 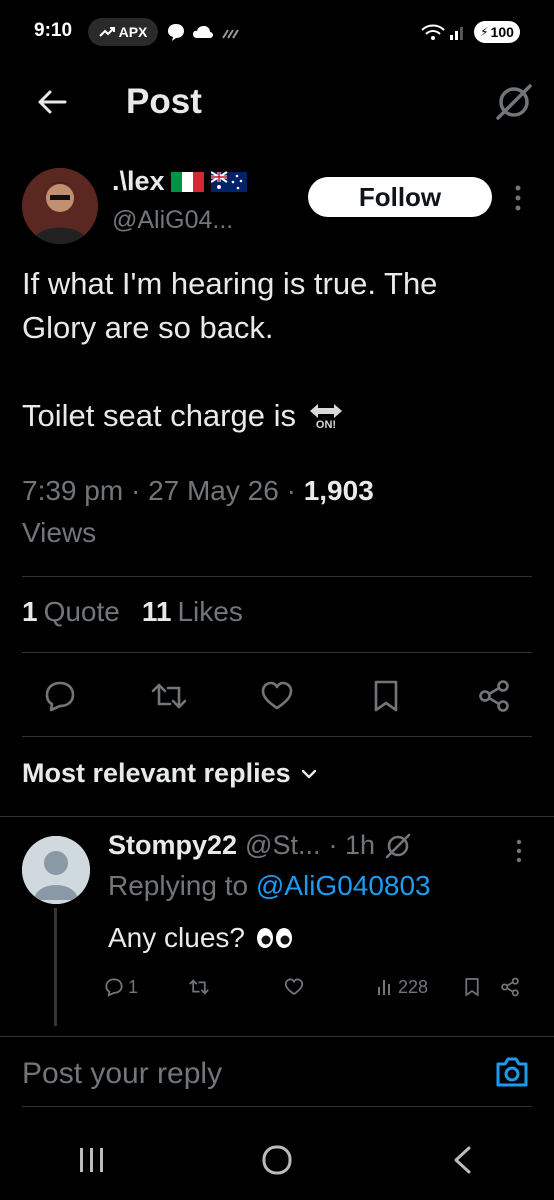 I want to click on system-back-button, so click(x=462, y=1160).